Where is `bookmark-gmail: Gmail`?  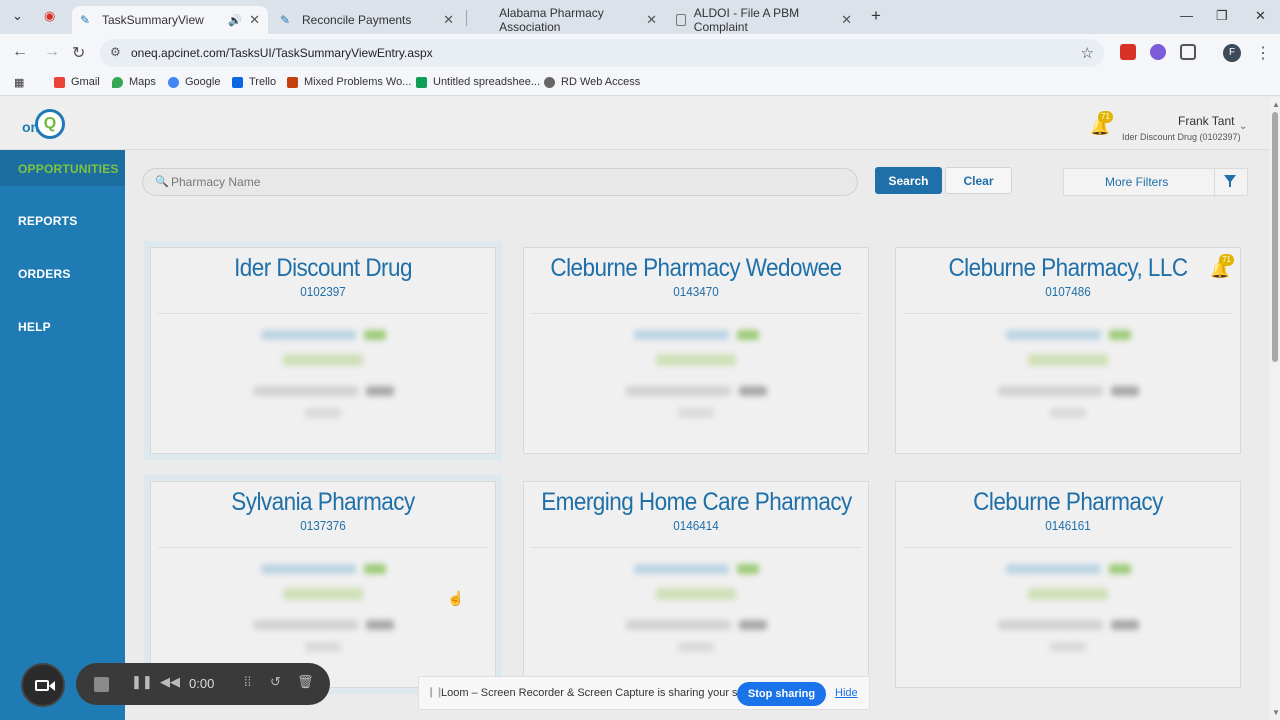 bookmark-gmail: Gmail is located at coordinates (77, 82).